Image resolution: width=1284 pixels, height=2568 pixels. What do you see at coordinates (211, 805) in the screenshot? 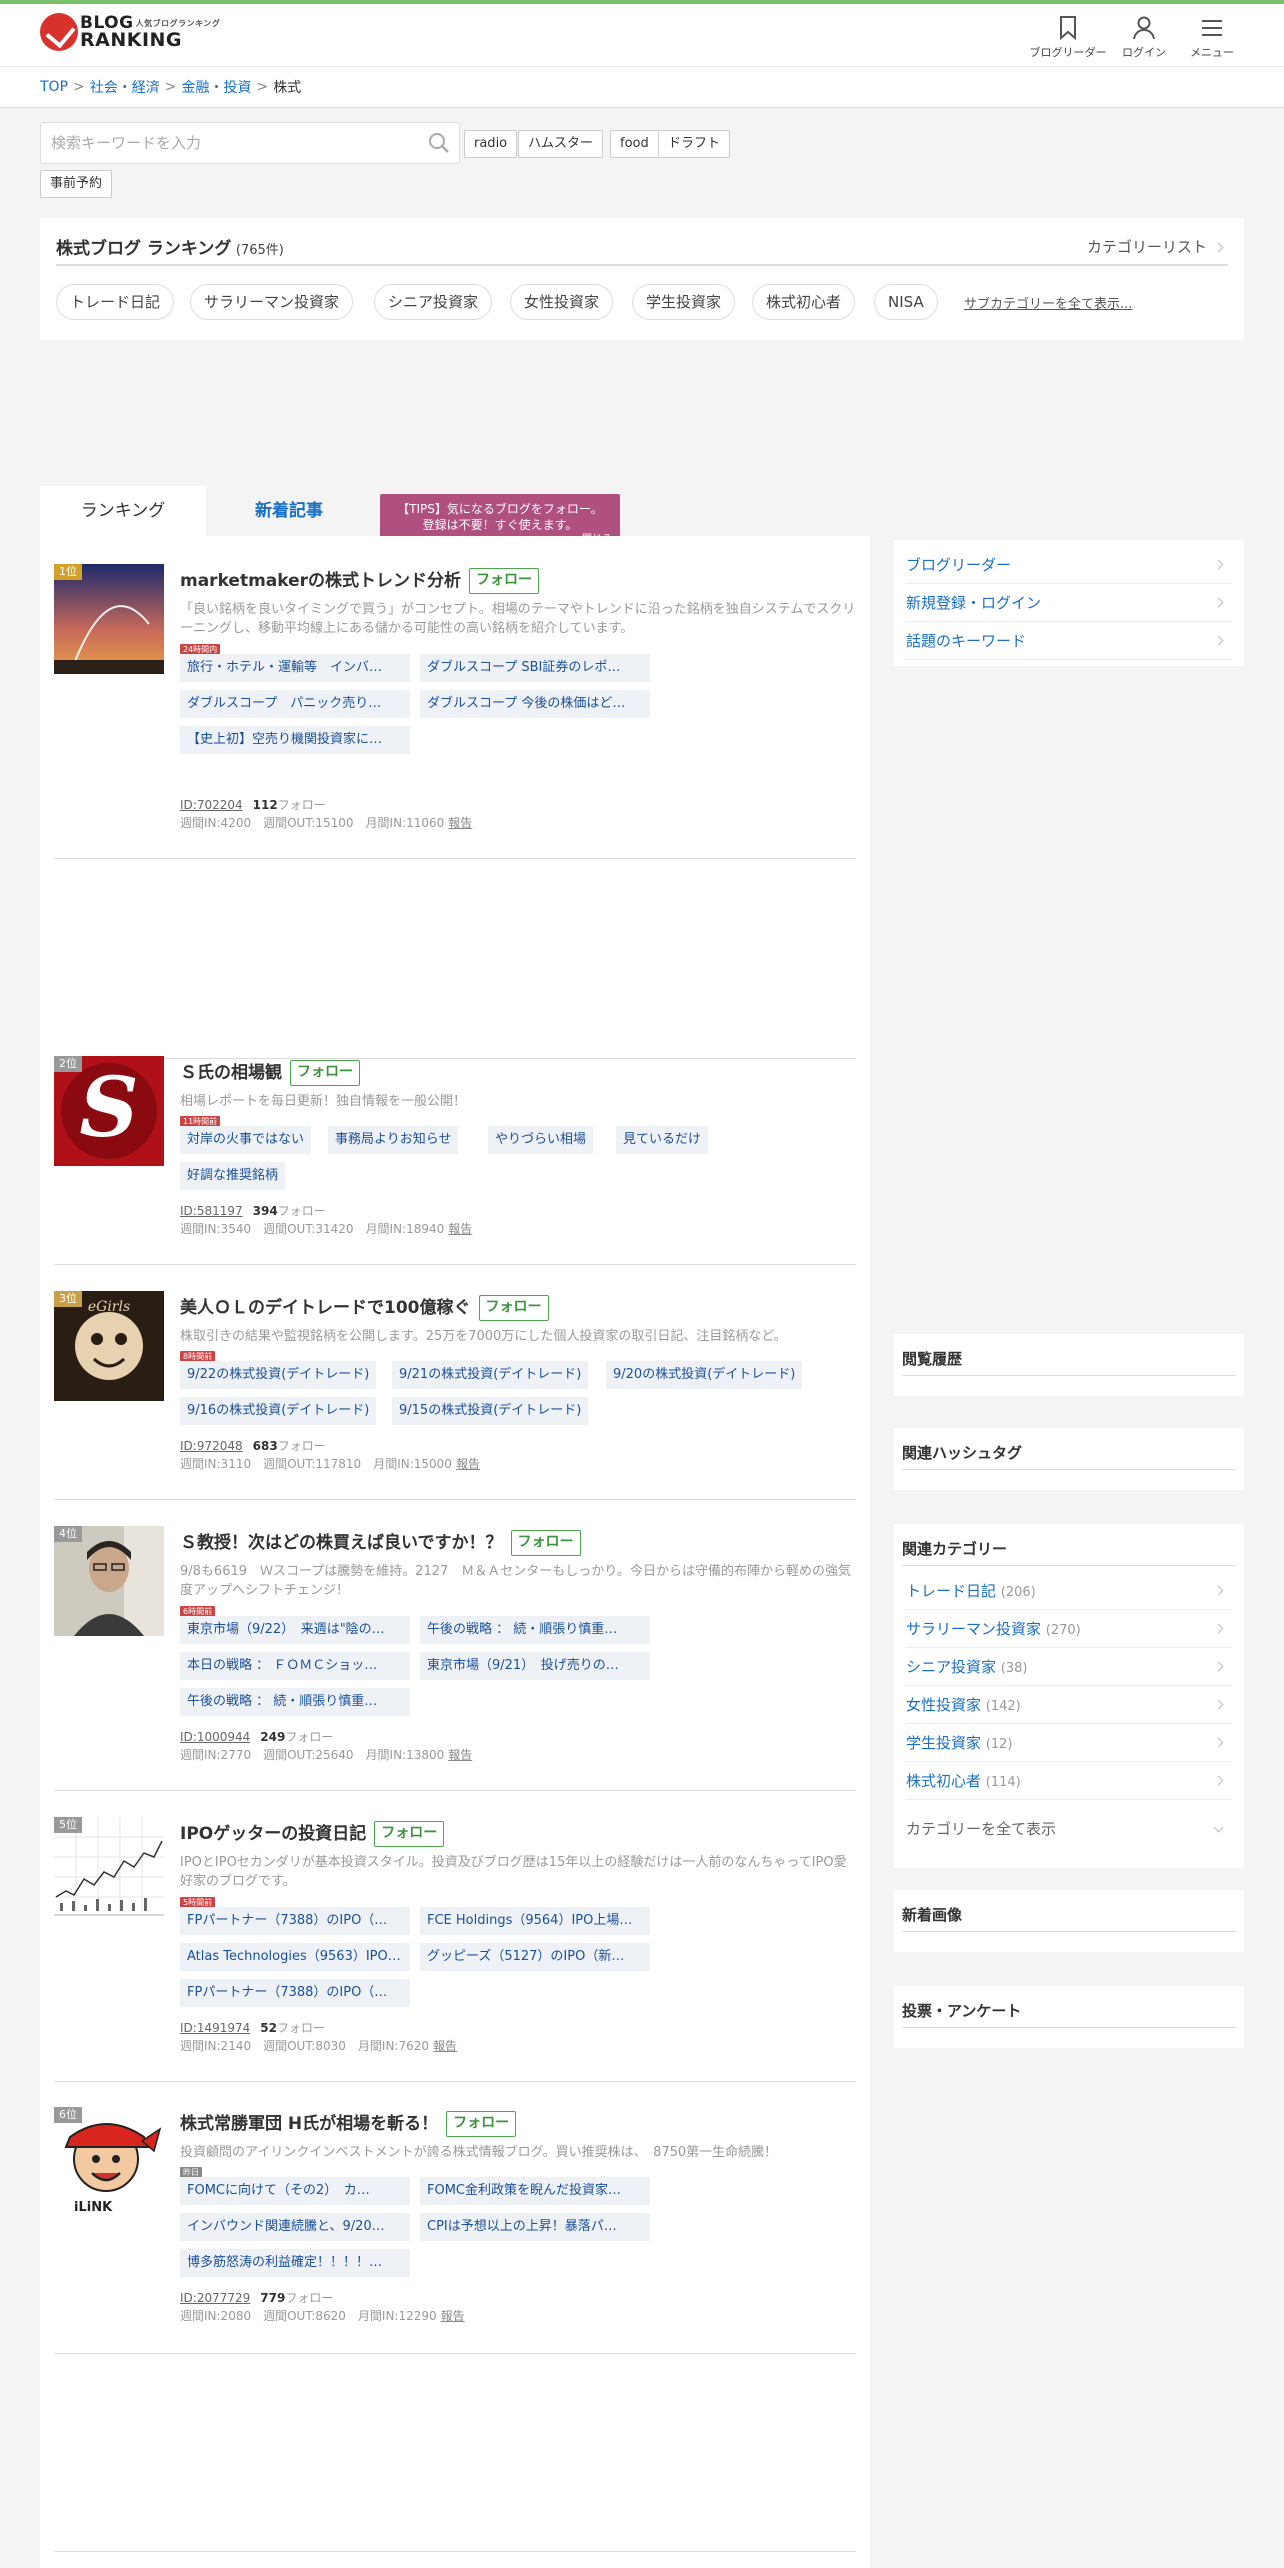
I see `blog-id: ID:702204` at bounding box center [211, 805].